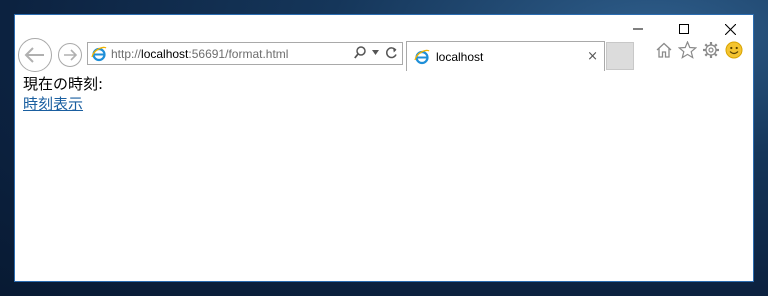 The height and width of the screenshot is (296, 768). I want to click on tab-close-button: ×, so click(592, 56).